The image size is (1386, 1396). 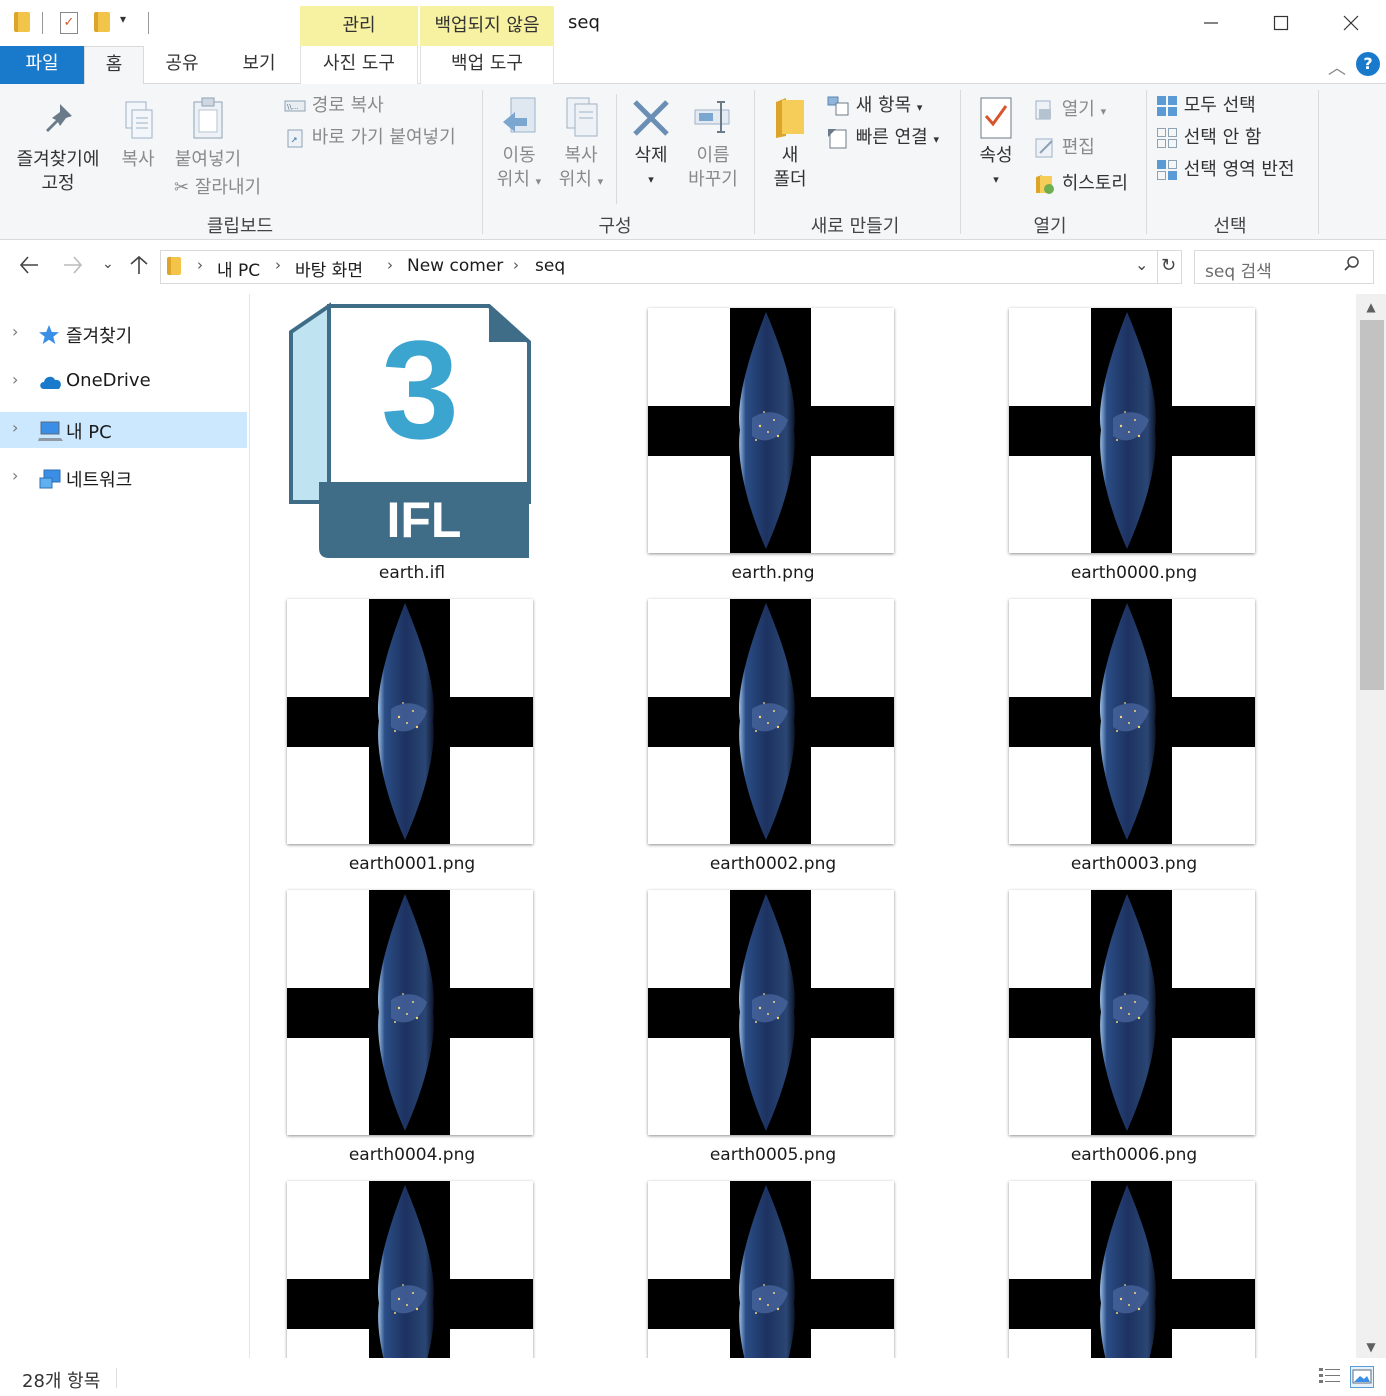 I want to click on nav-item-this-pc: › 내 PC, so click(x=123, y=430).